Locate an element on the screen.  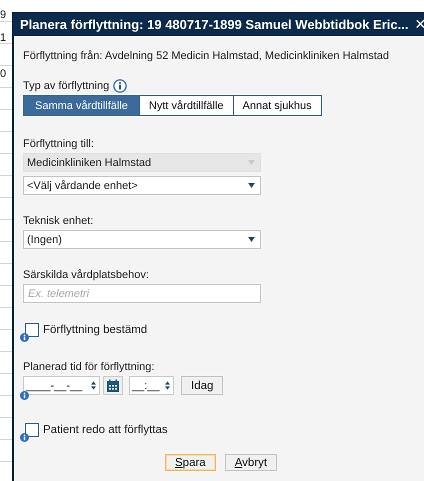
transfer-type-tab: Annat sjukhus is located at coordinates (277, 105).